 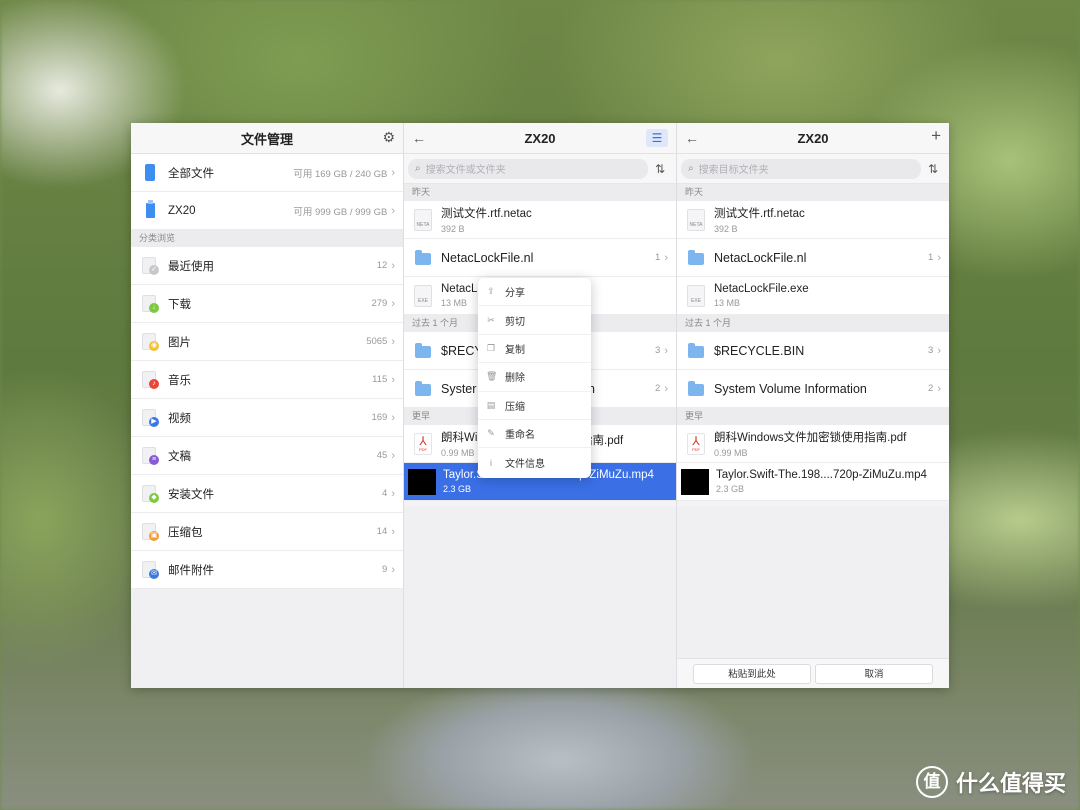 I want to click on file-row: ⅄ PDF 朗科Windows文件加密锁使用指南.pdf 0.99 MB, so click(x=813, y=444).